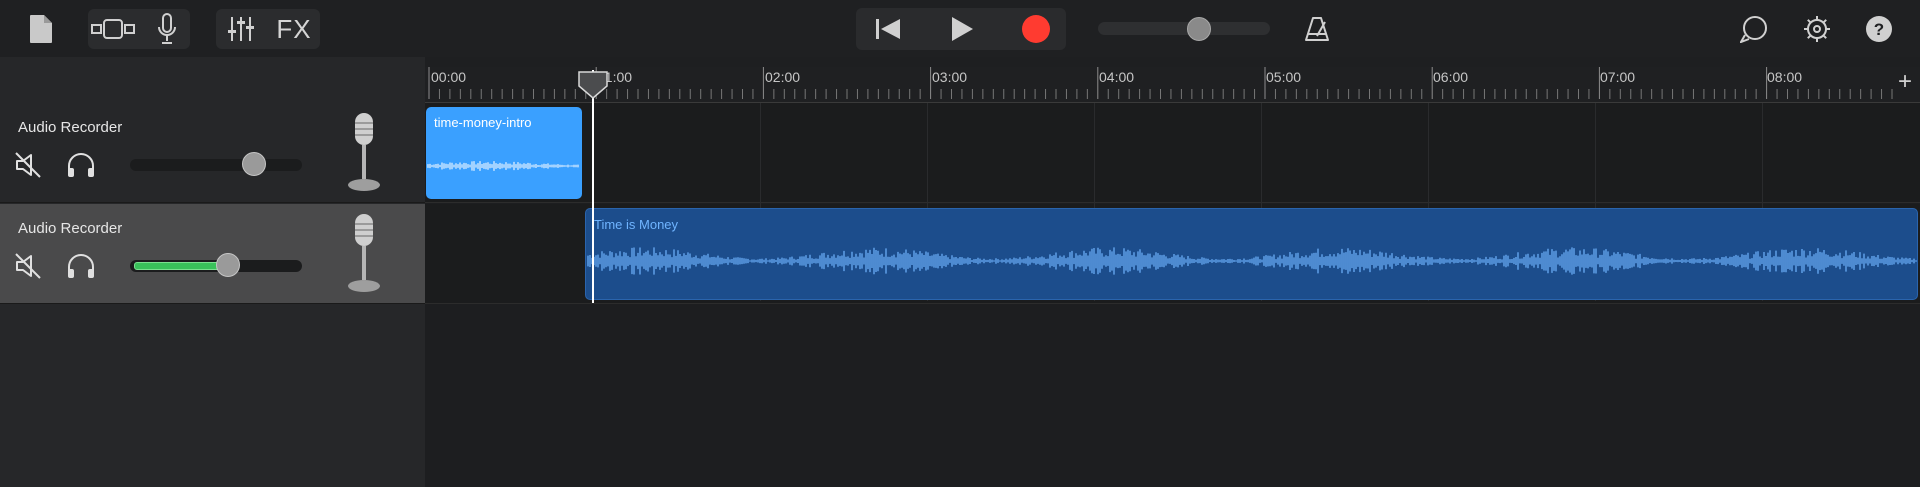  Describe the element at coordinates (1117, 77) in the screenshot. I see `ruler-label-4: 04:00` at that location.